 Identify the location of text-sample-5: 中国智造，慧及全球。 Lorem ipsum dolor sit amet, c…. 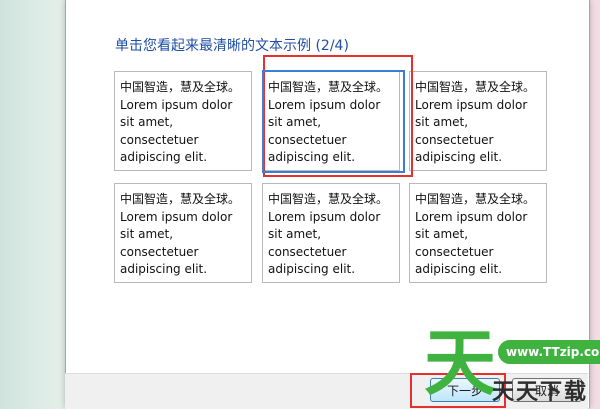
(331, 233).